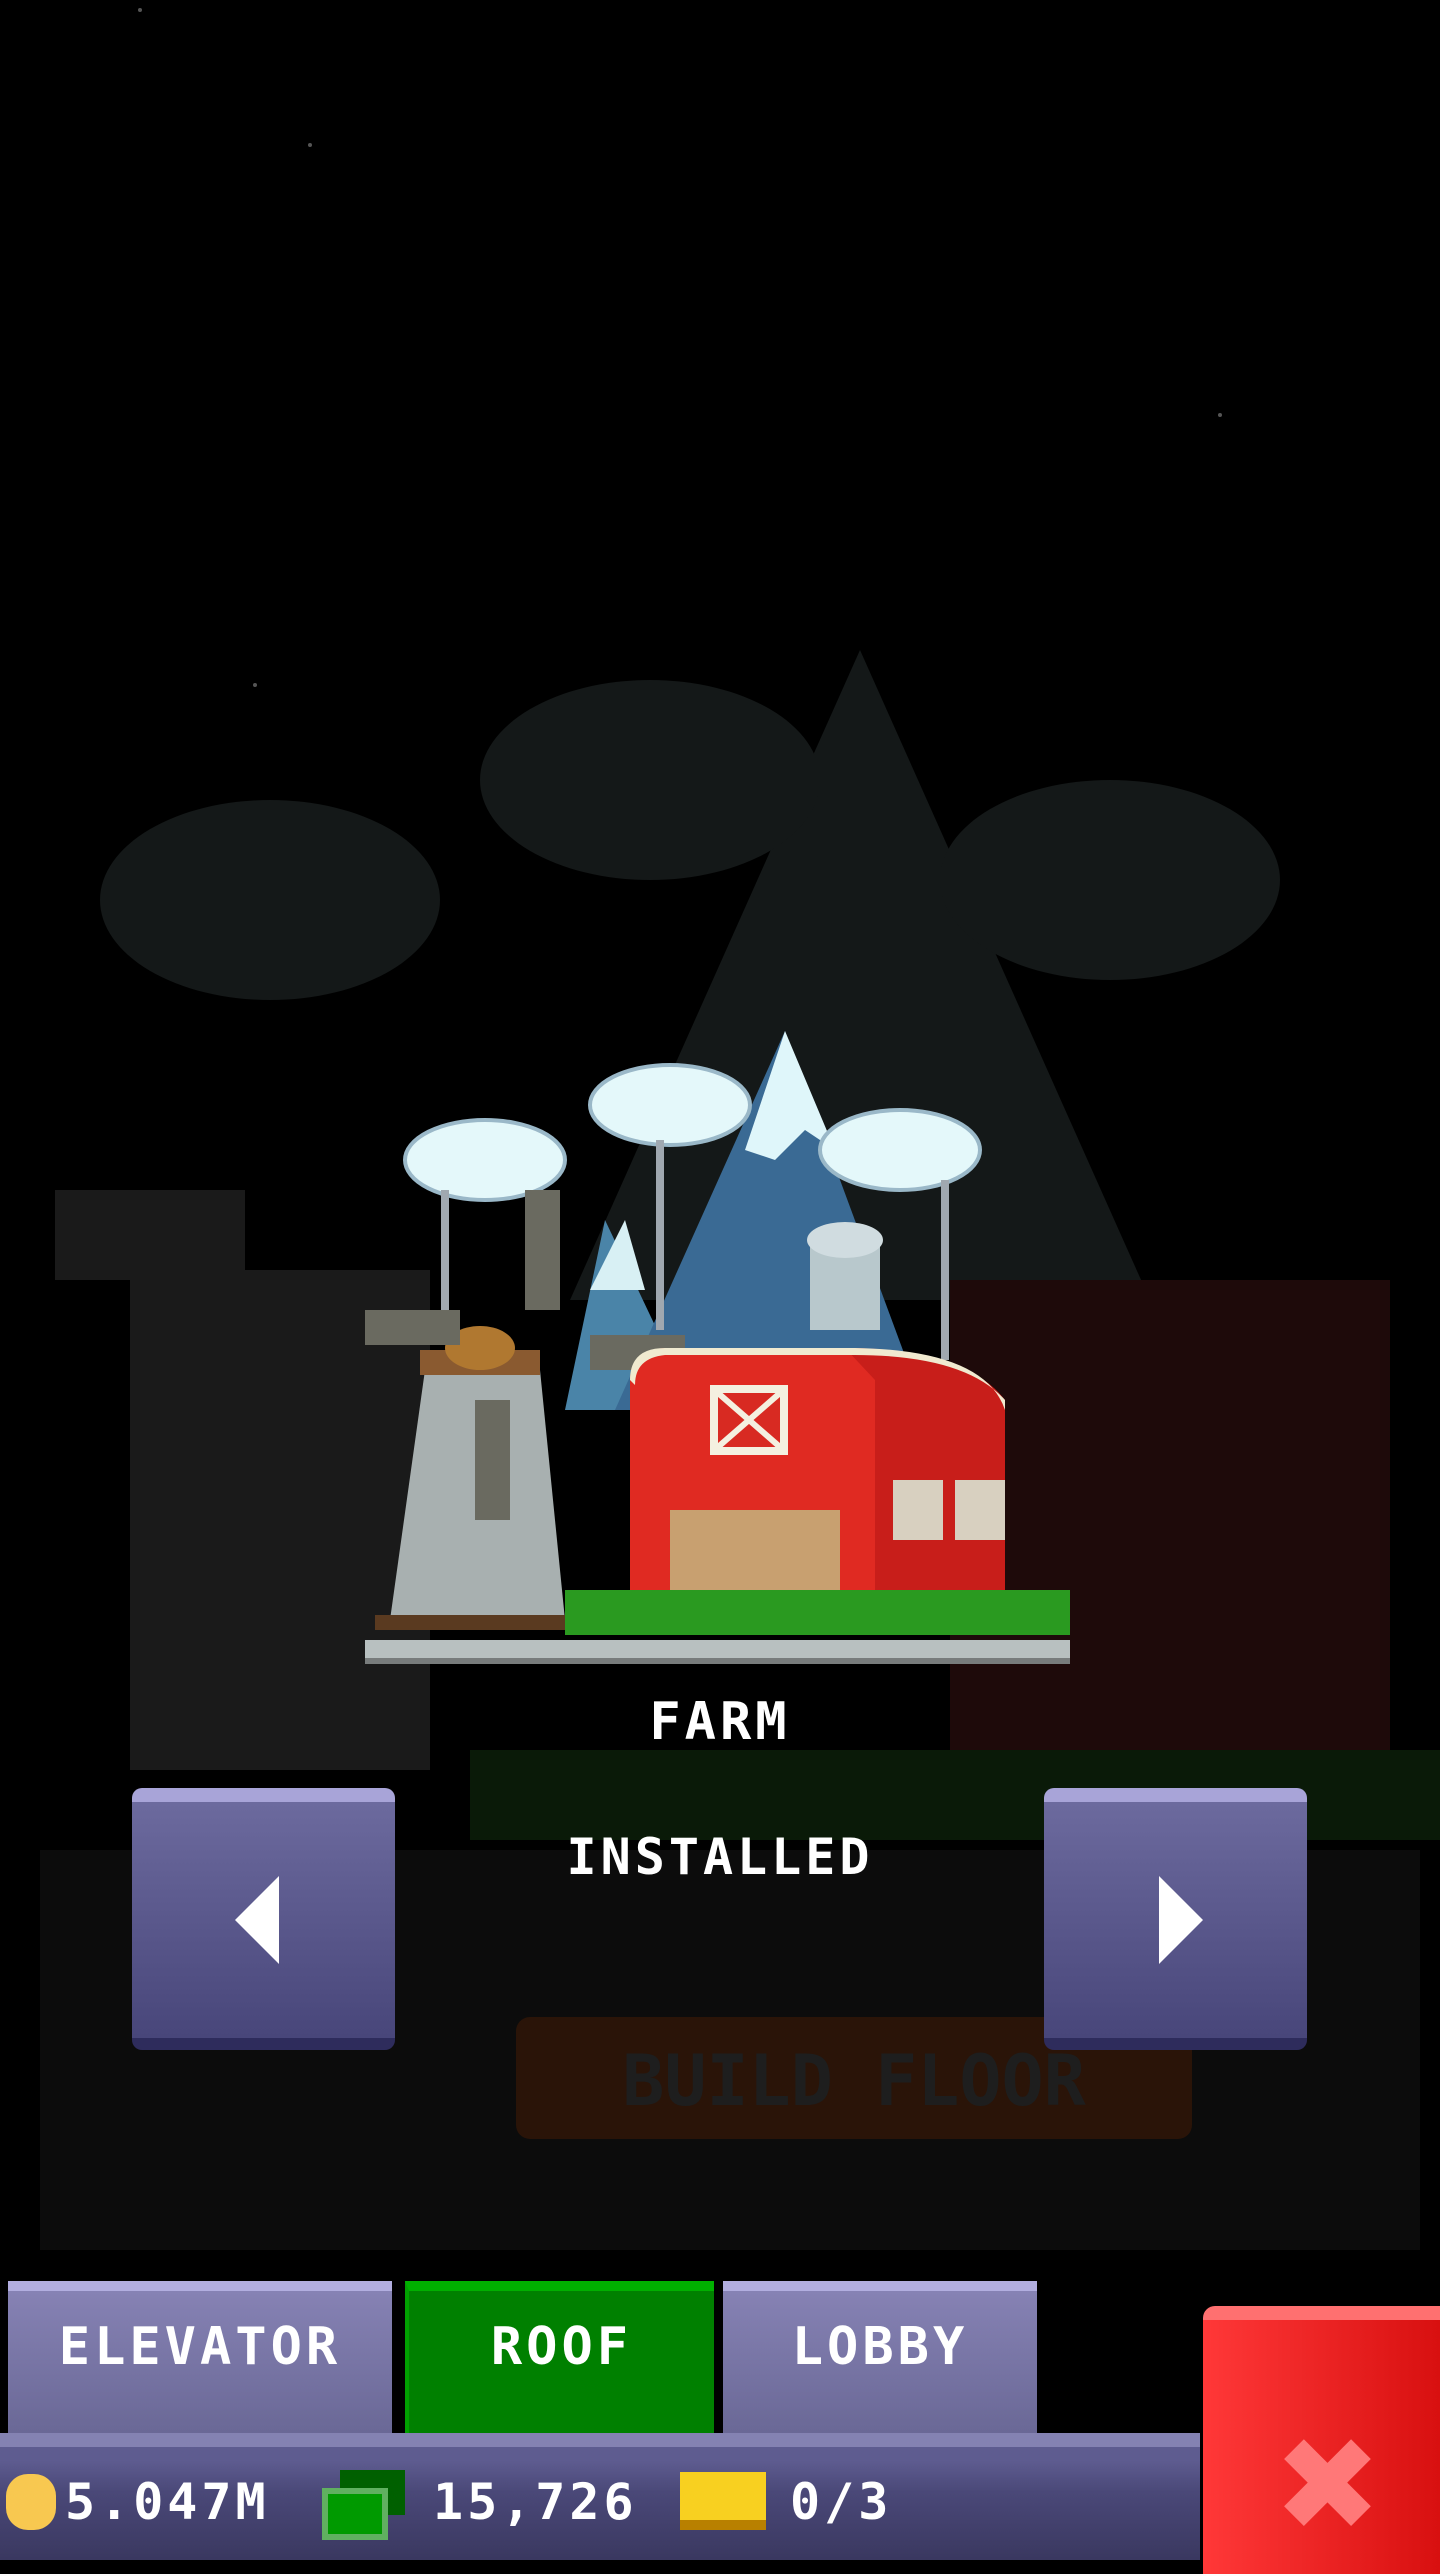 The height and width of the screenshot is (2574, 1440). Describe the element at coordinates (720, 1722) in the screenshot. I see `item-name: FARM` at that location.